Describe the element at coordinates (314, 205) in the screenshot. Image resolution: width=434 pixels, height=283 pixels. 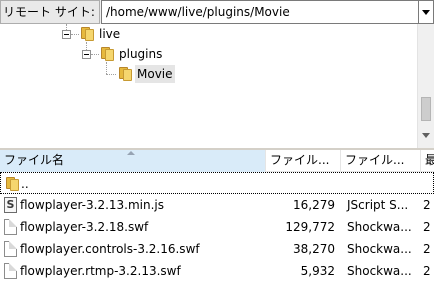
I see `file-size: 16,279` at that location.